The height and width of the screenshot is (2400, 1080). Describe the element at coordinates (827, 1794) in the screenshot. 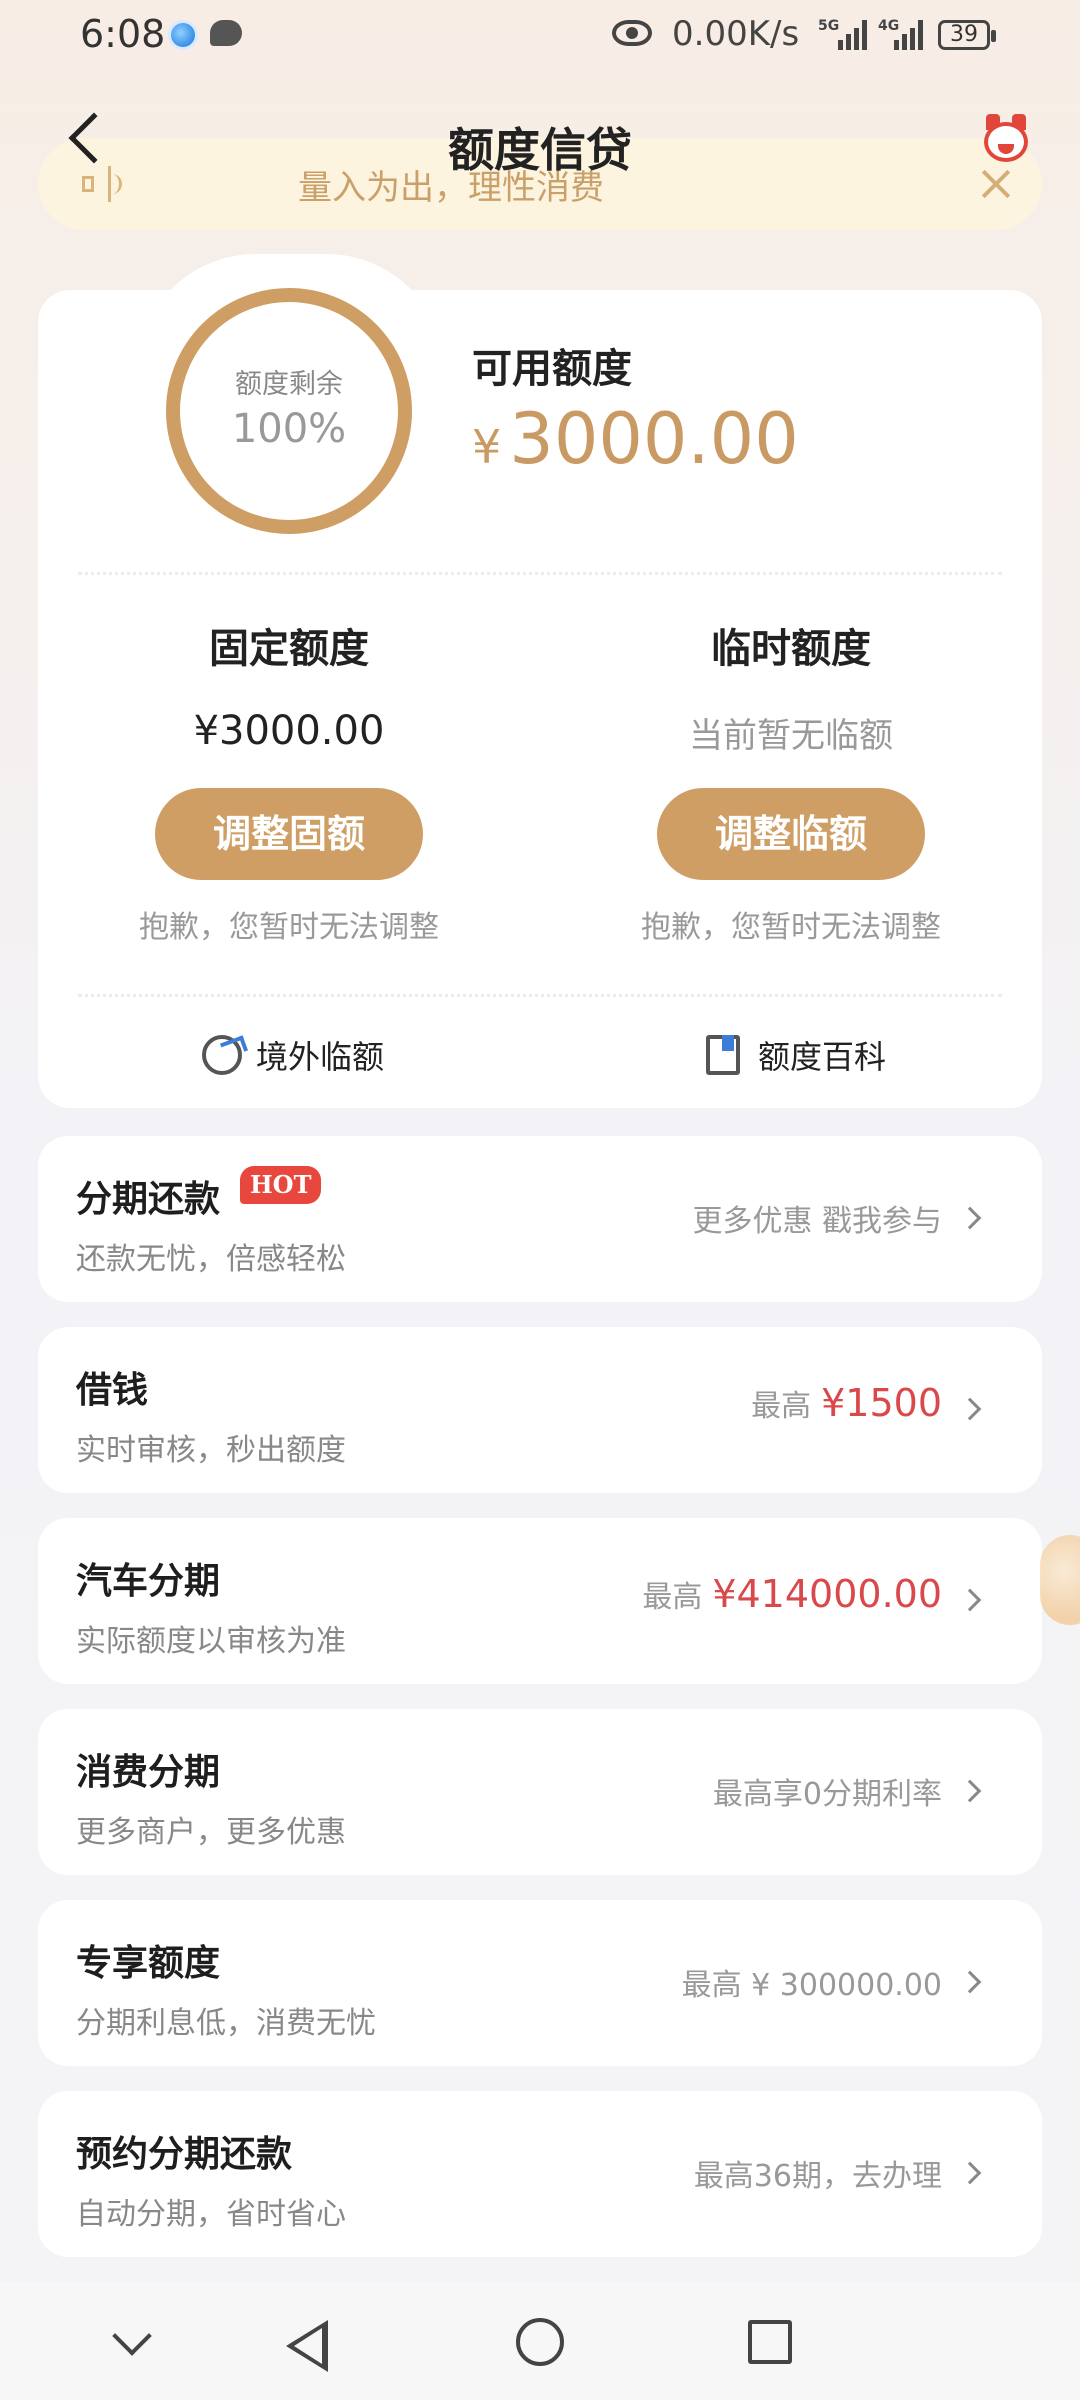

I see `item-promo: 最高享0分期利率` at that location.